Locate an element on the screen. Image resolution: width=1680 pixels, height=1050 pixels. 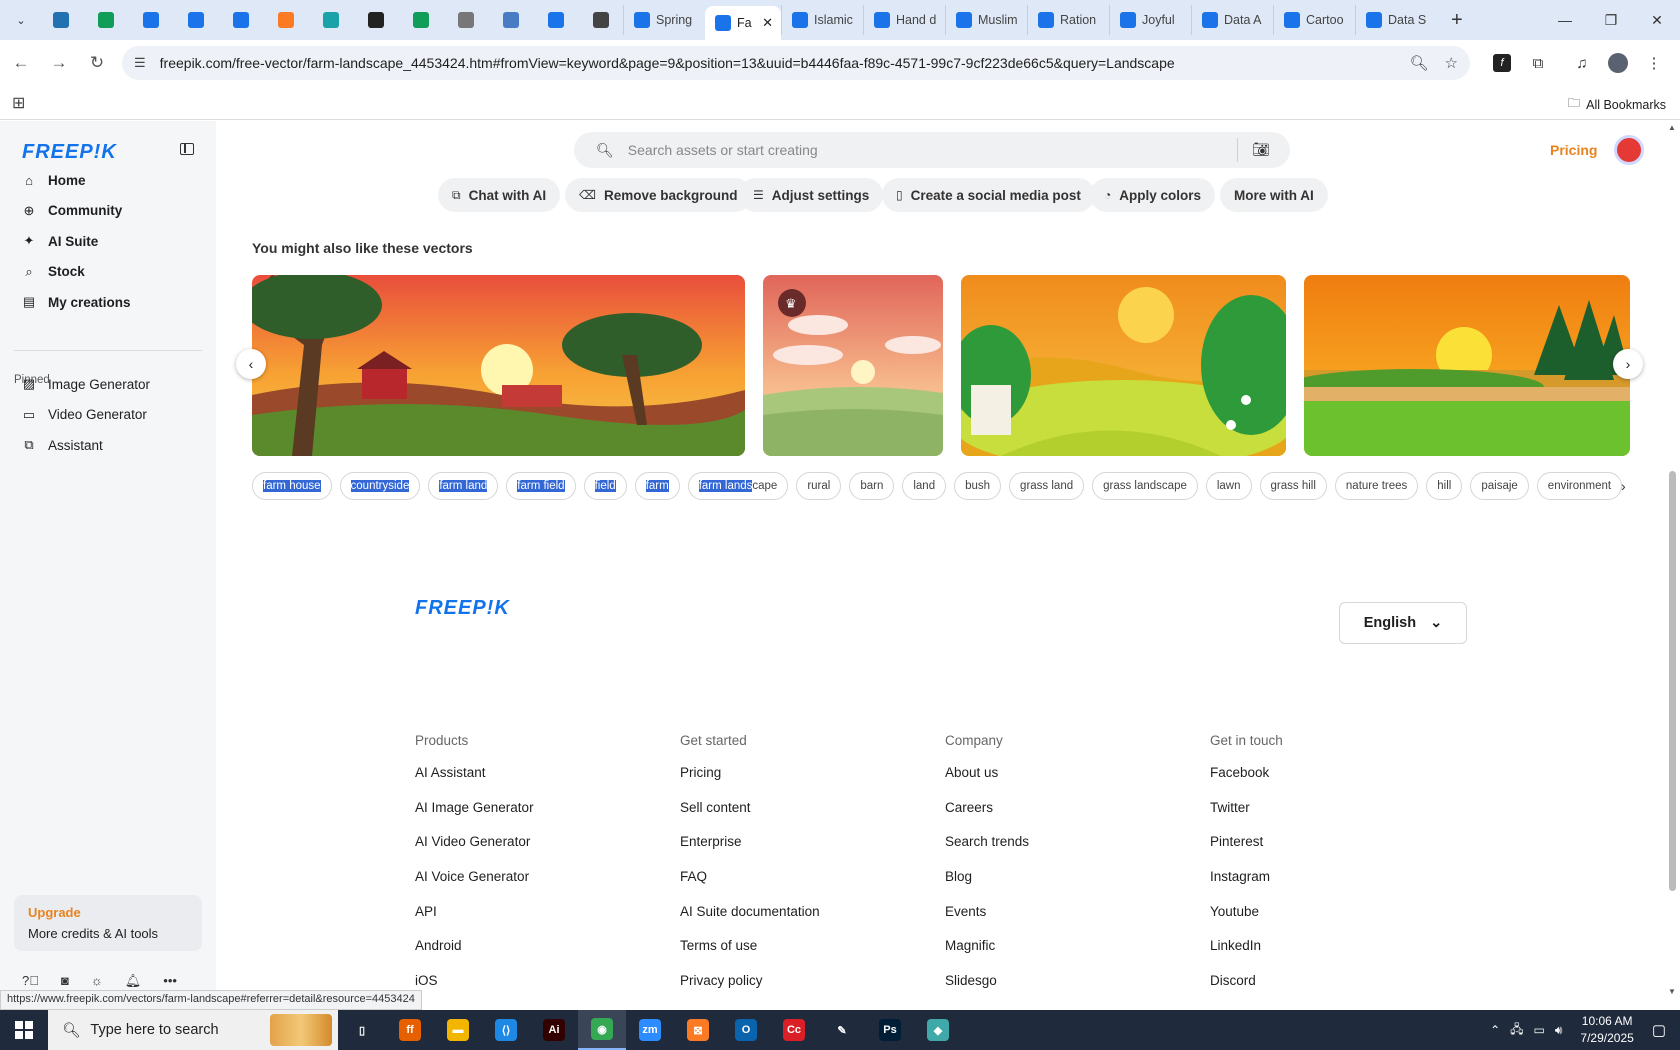
sidebar-collapse-icon is located at coordinates (187, 149).